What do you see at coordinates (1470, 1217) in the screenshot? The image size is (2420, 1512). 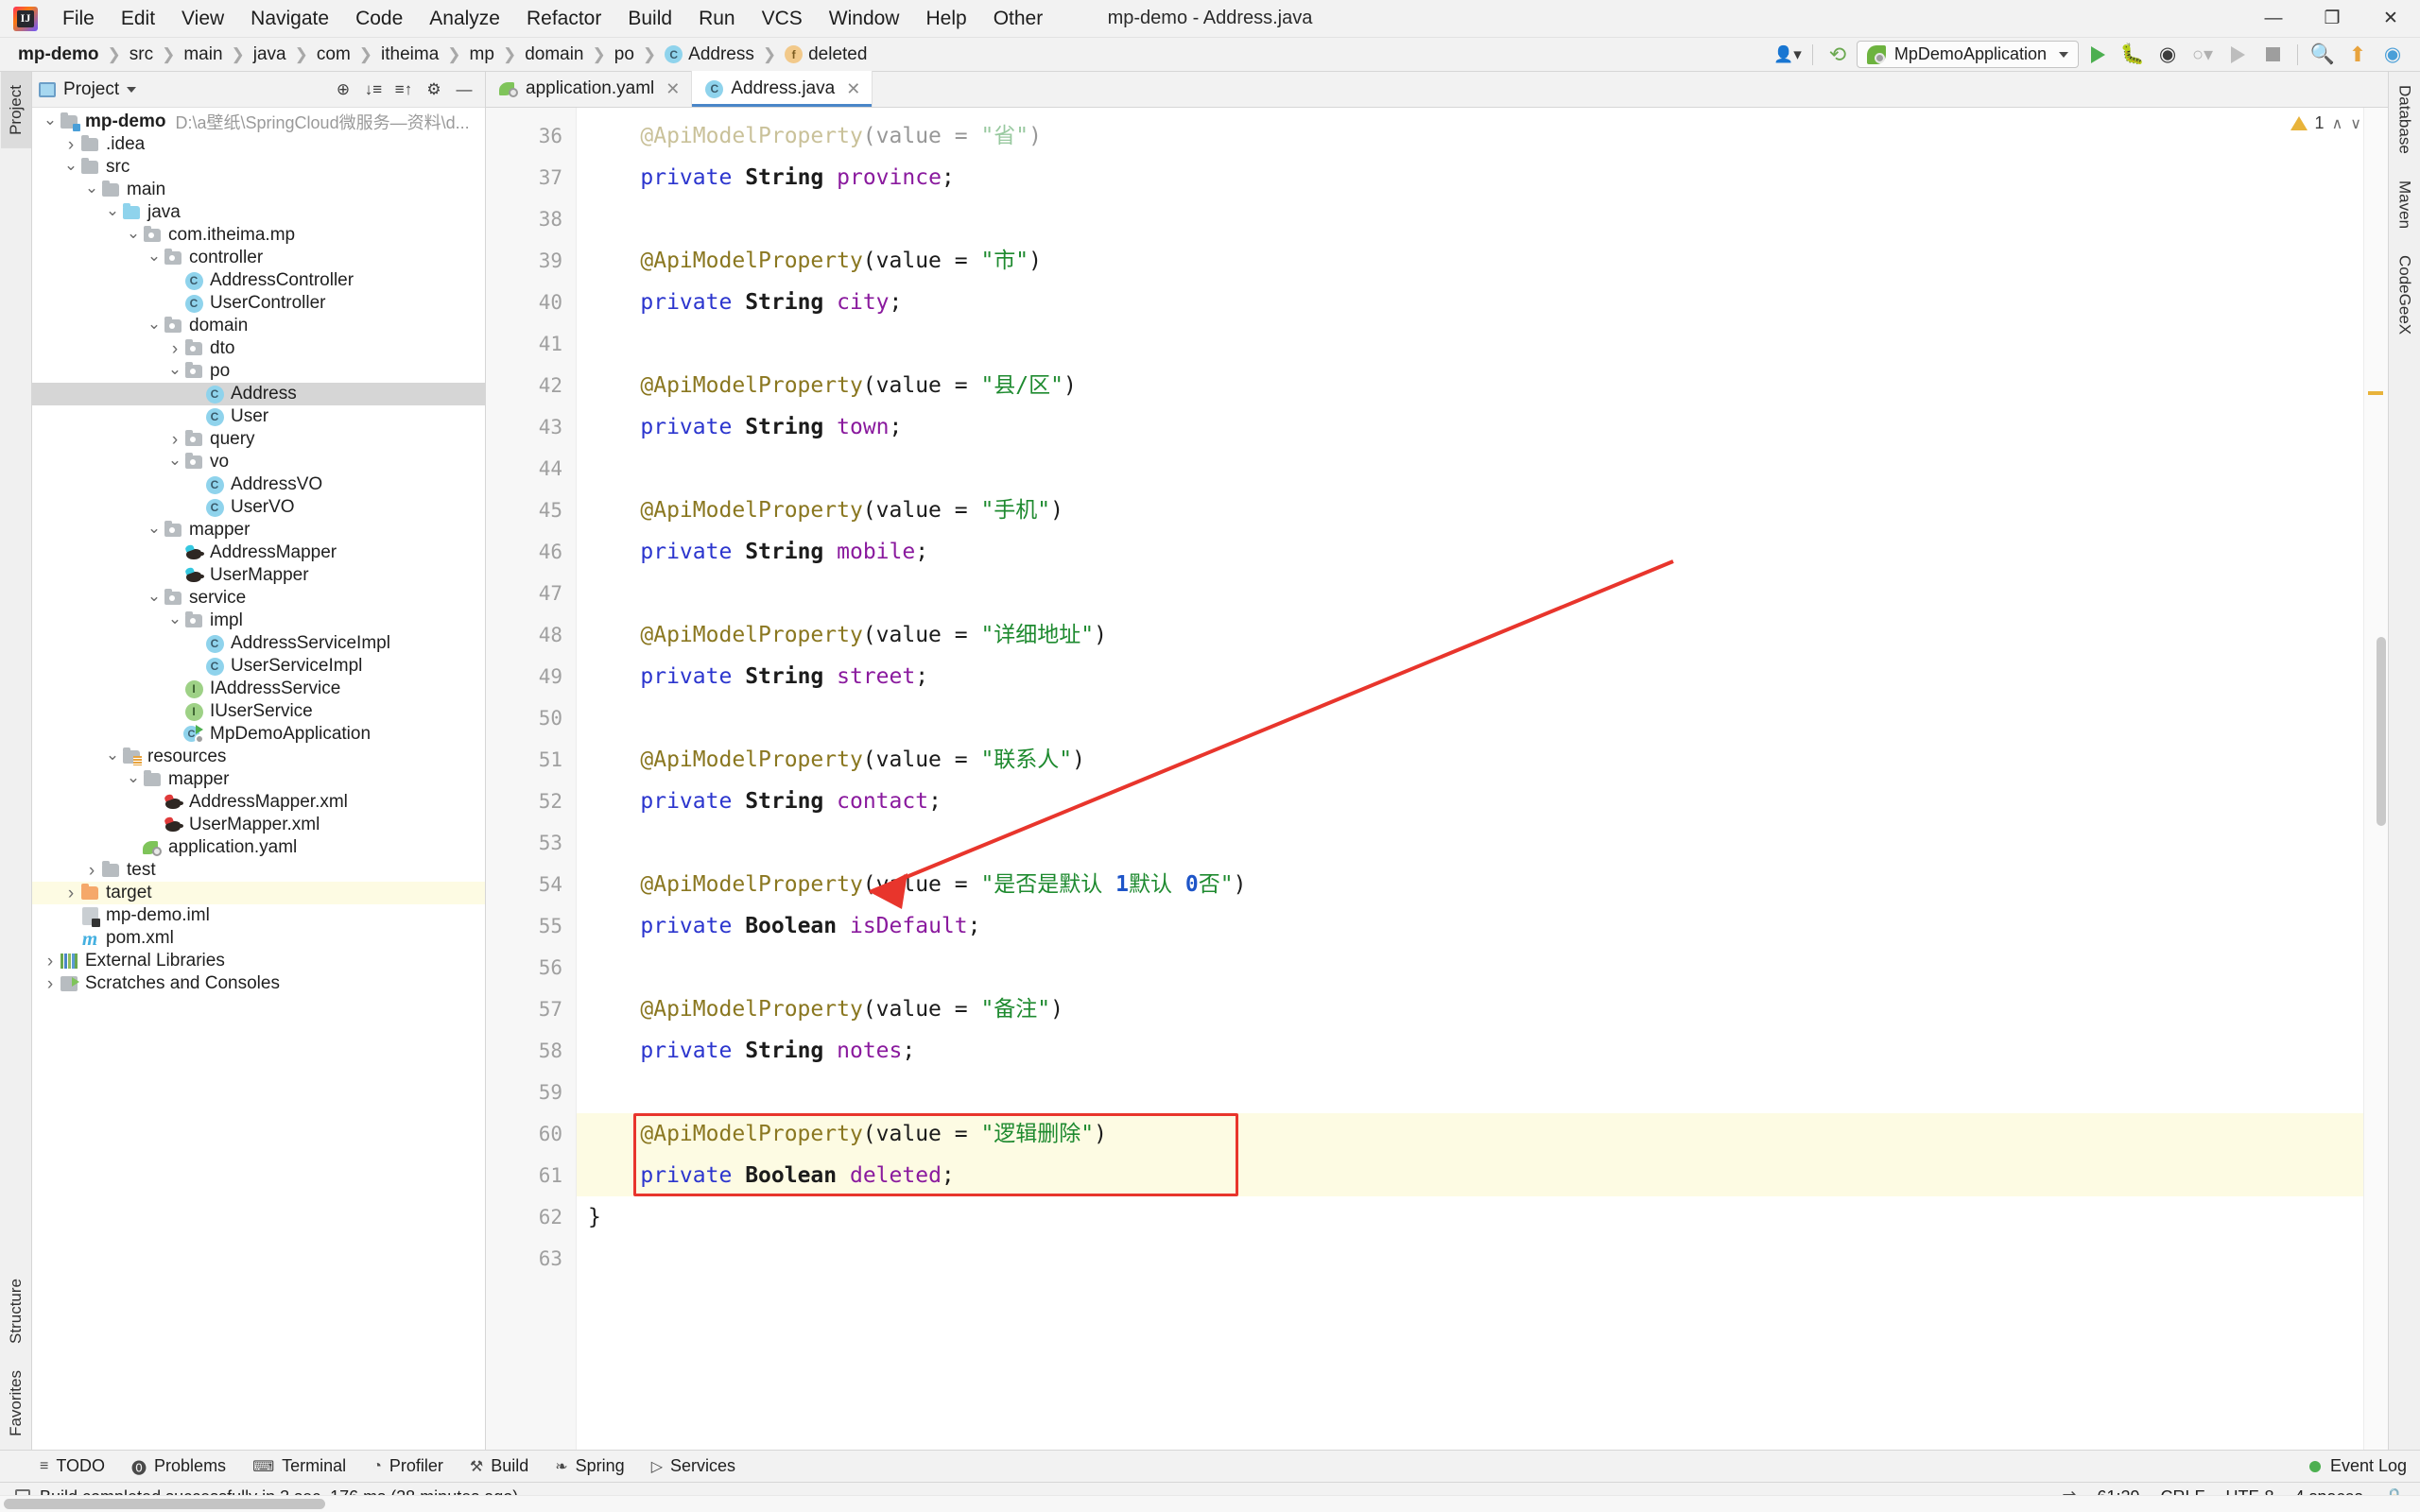 I see `code-line: }` at bounding box center [1470, 1217].